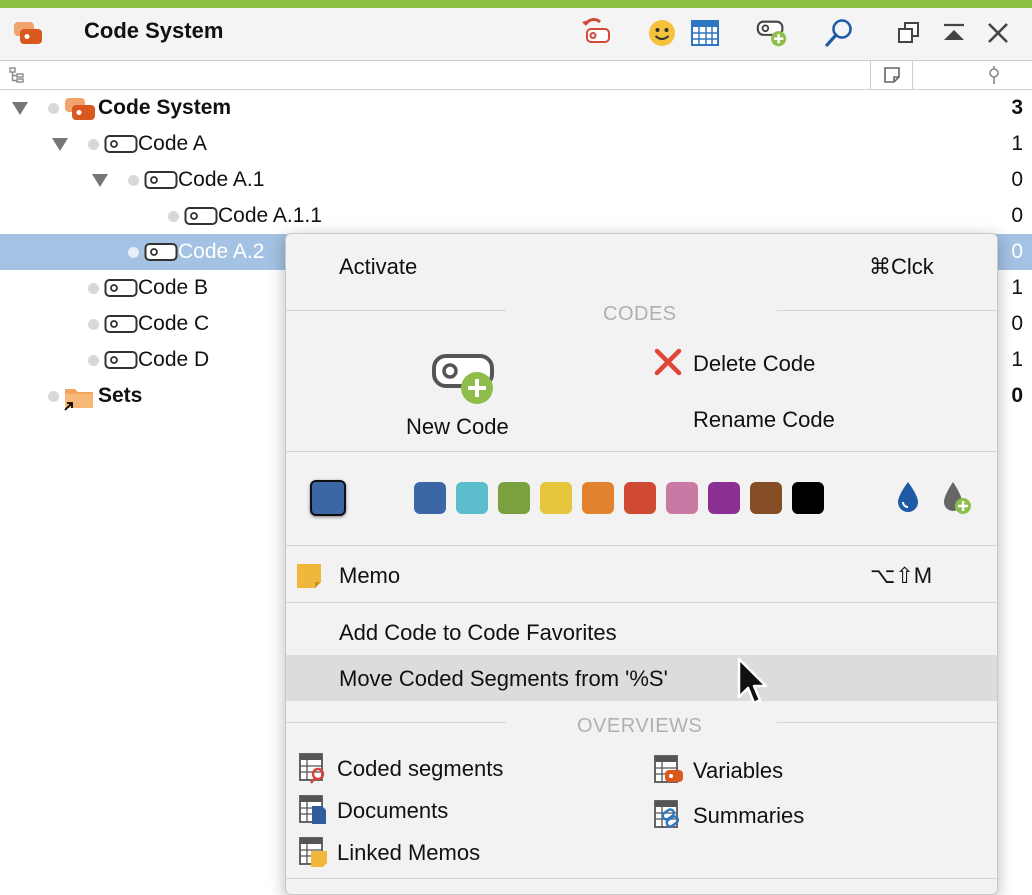  What do you see at coordinates (514, 498) in the screenshot?
I see `color-swatch-green` at bounding box center [514, 498].